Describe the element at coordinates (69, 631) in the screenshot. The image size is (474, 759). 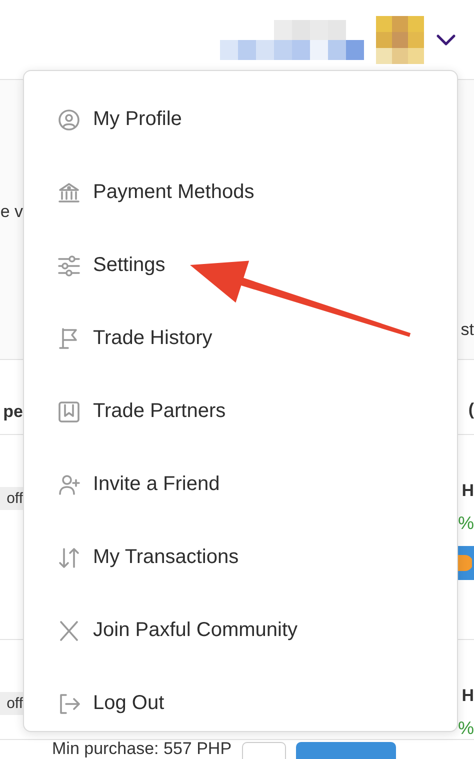
I see `x-icon` at that location.